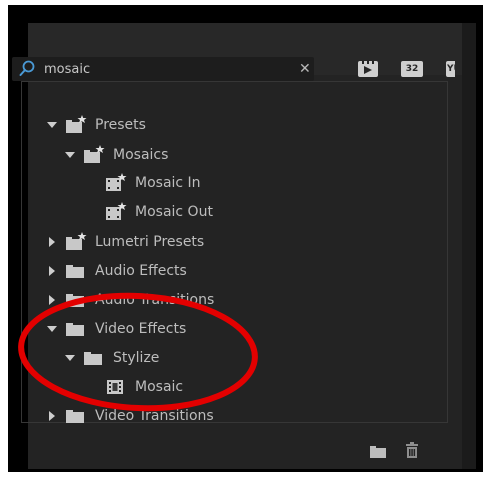  Describe the element at coordinates (159, 387) in the screenshot. I see `tree-item-label: Mosaic` at that location.